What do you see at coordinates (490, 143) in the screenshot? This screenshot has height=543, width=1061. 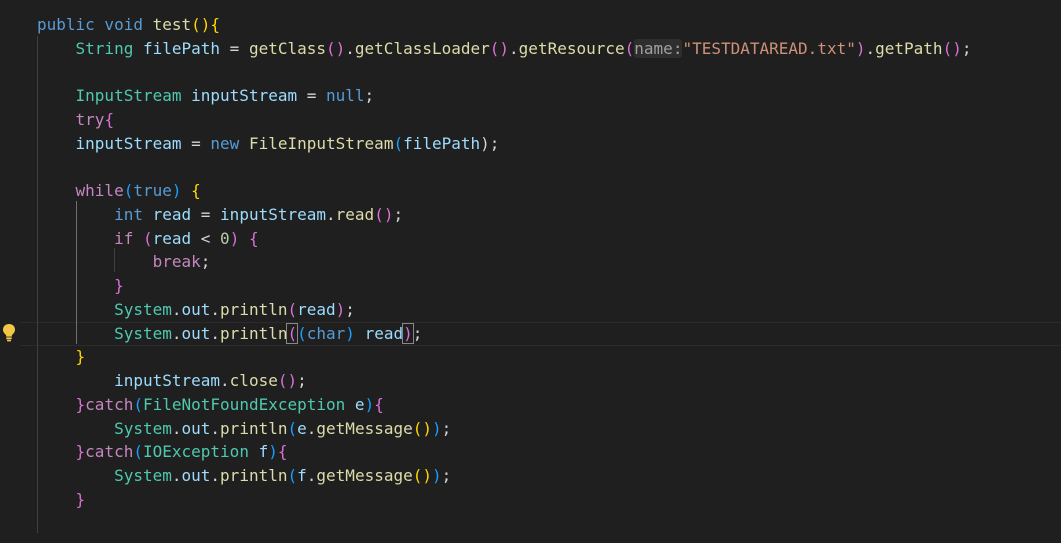 I see `close-paren-semicolon: );` at bounding box center [490, 143].